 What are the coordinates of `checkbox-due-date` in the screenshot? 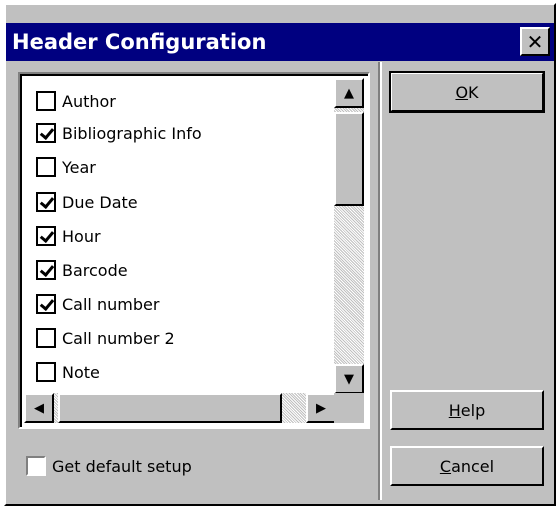 It's located at (46, 202).